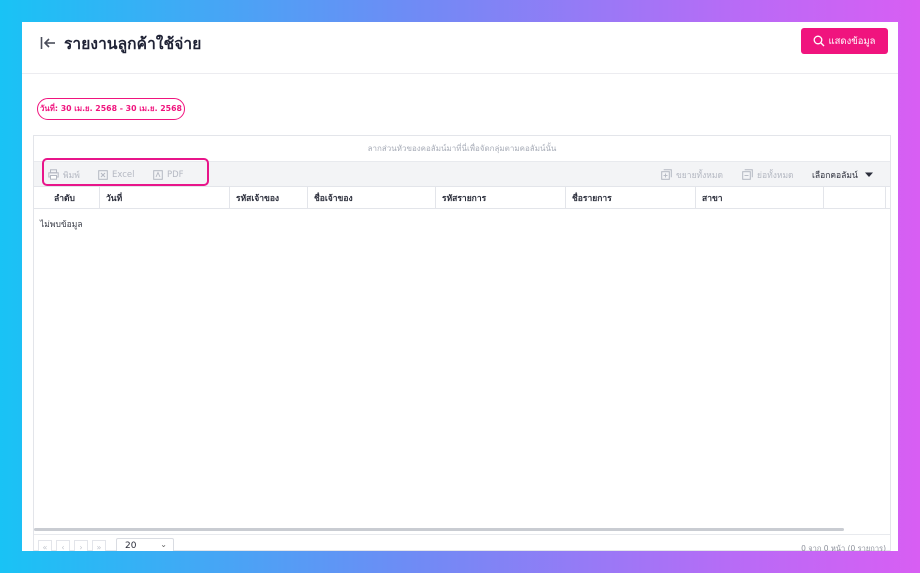 The width and height of the screenshot is (920, 573). What do you see at coordinates (819, 41) in the screenshot?
I see `search-icon` at bounding box center [819, 41].